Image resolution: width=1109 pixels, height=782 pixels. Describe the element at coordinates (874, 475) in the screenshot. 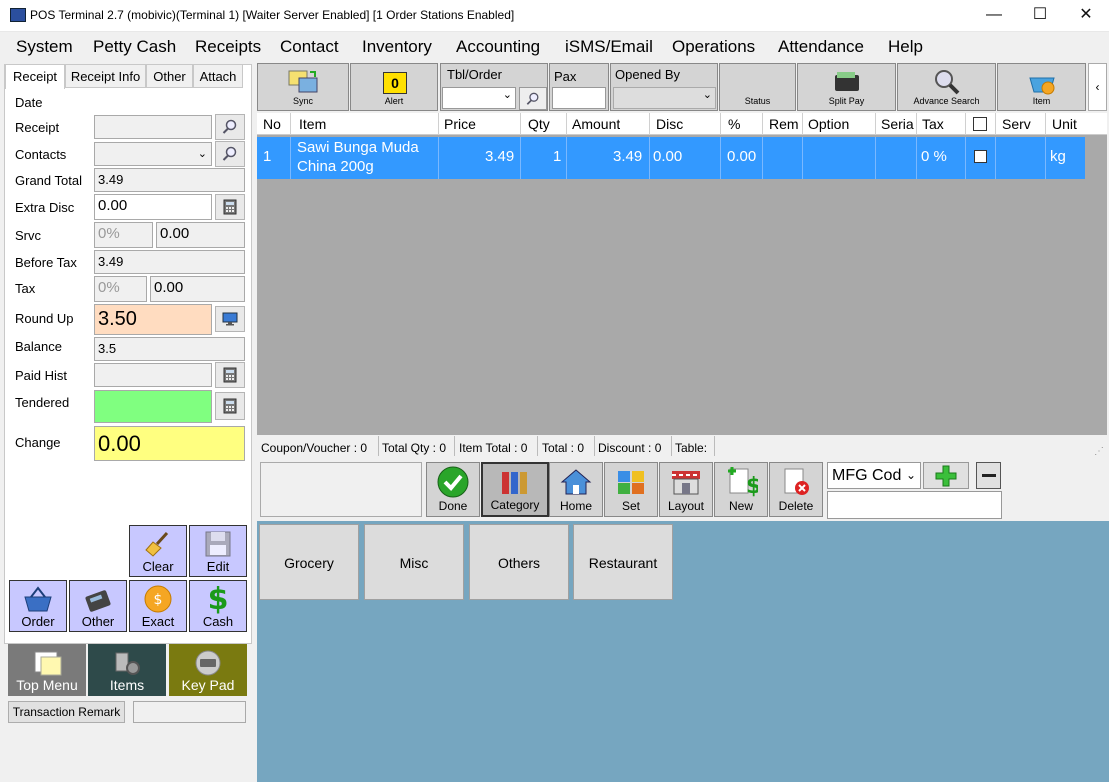

I see `mfg-code-select: MFG Cod ⌄` at that location.